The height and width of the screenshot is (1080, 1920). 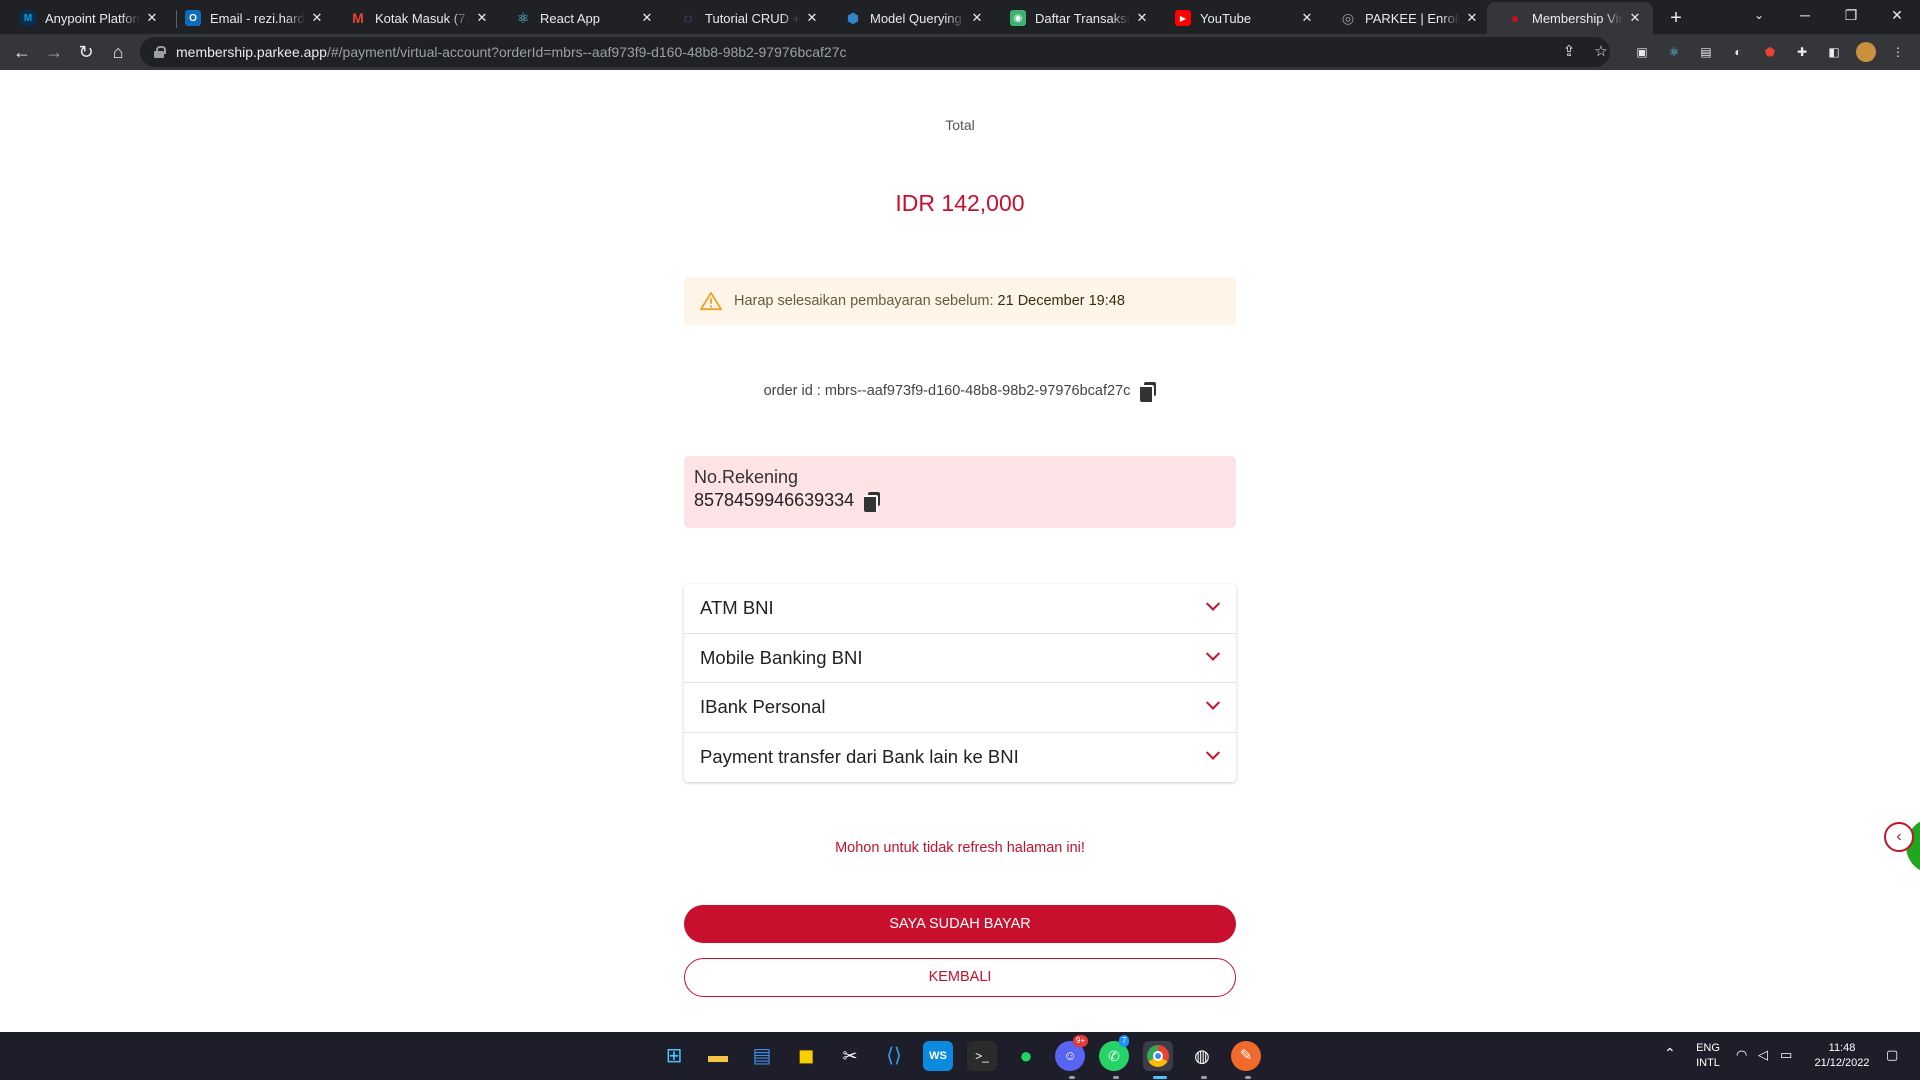 What do you see at coordinates (1026, 1056) in the screenshot?
I see `spotify-icon: ●` at bounding box center [1026, 1056].